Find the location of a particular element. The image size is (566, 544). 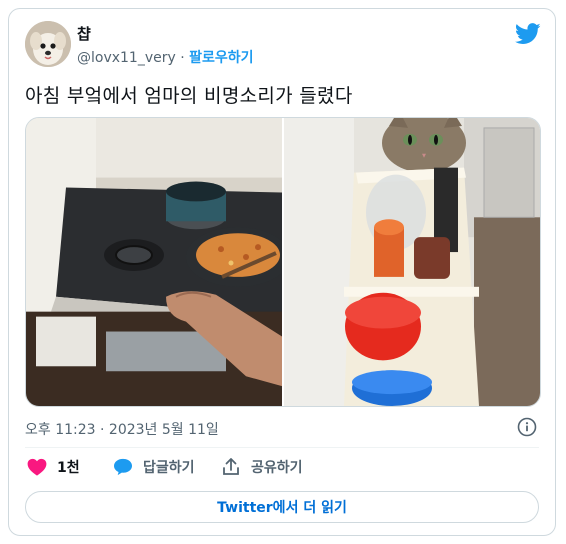

share-button: 공유하기 is located at coordinates (262, 467).